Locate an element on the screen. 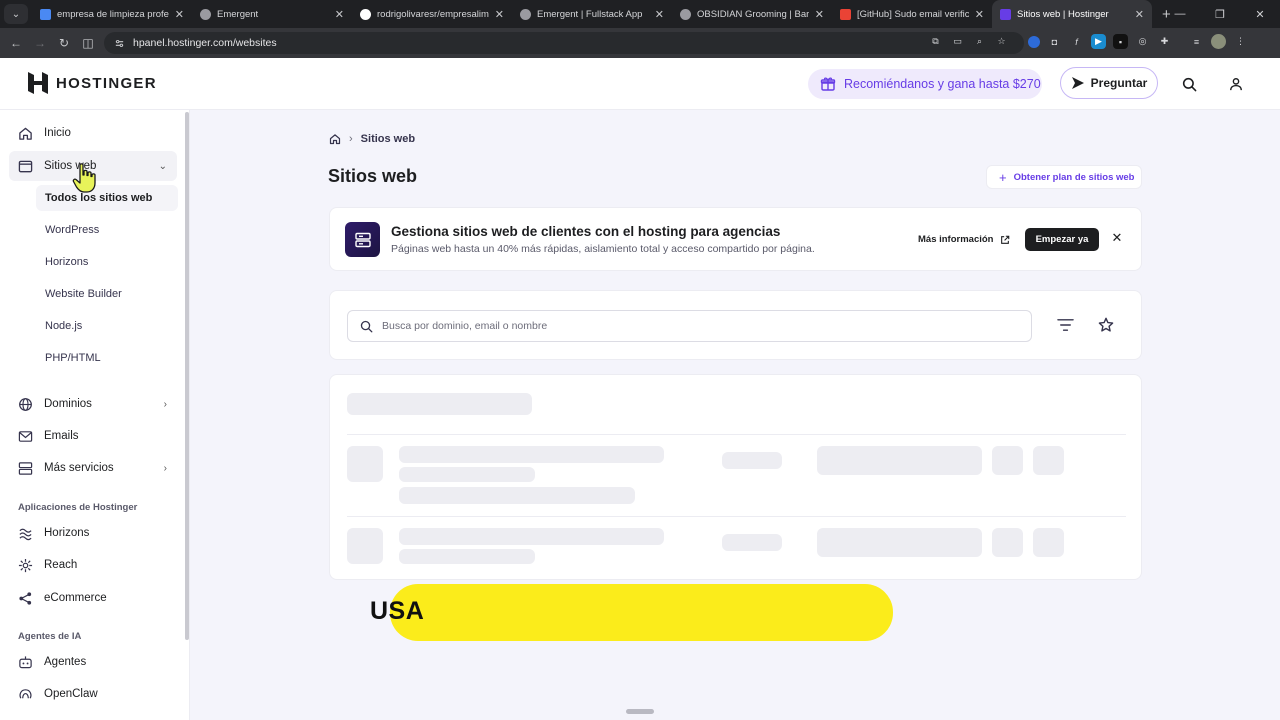  sidebar-scrollbar is located at coordinates (187, 376).